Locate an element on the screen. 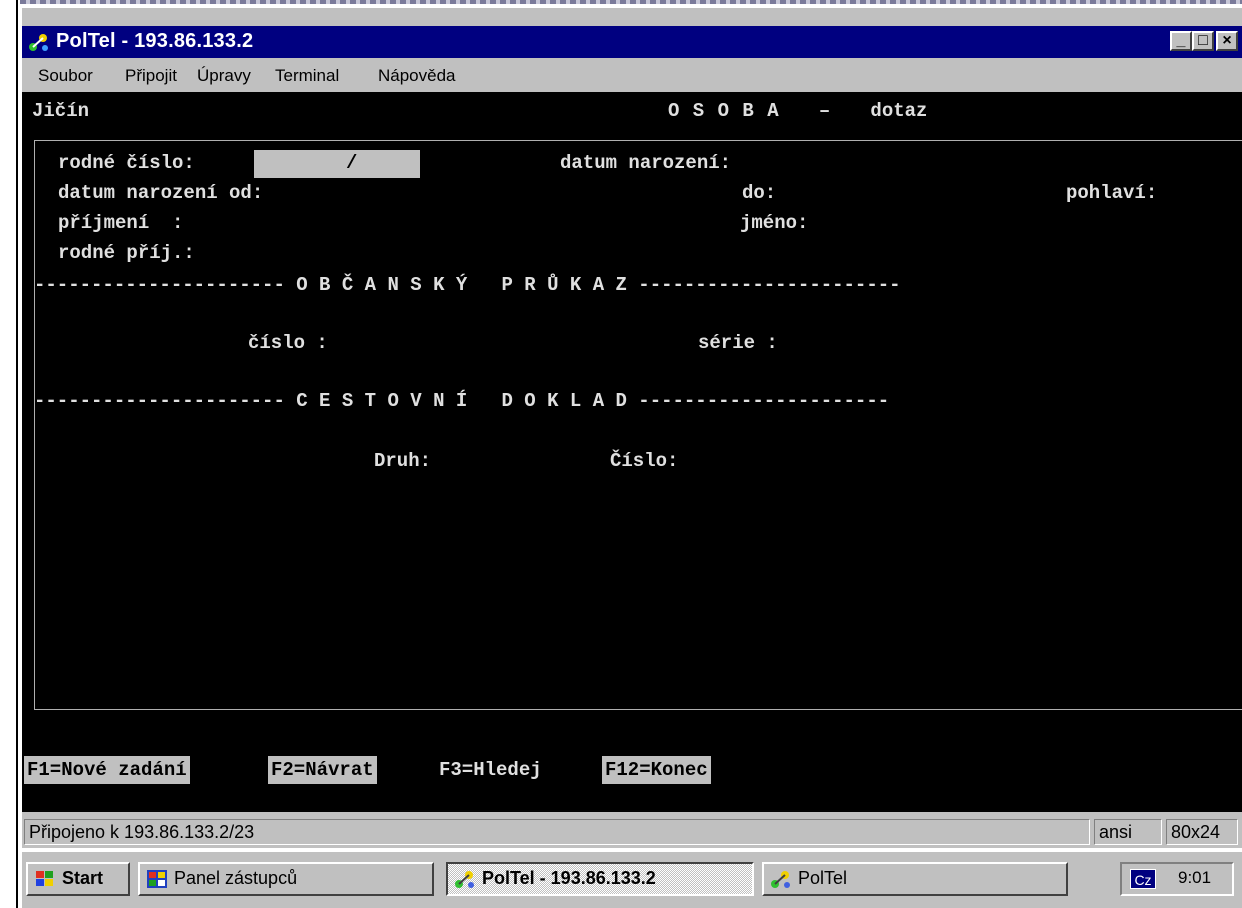 The width and height of the screenshot is (1242, 908). label-datum-narozeni-od: datum narození od: is located at coordinates (161, 193).